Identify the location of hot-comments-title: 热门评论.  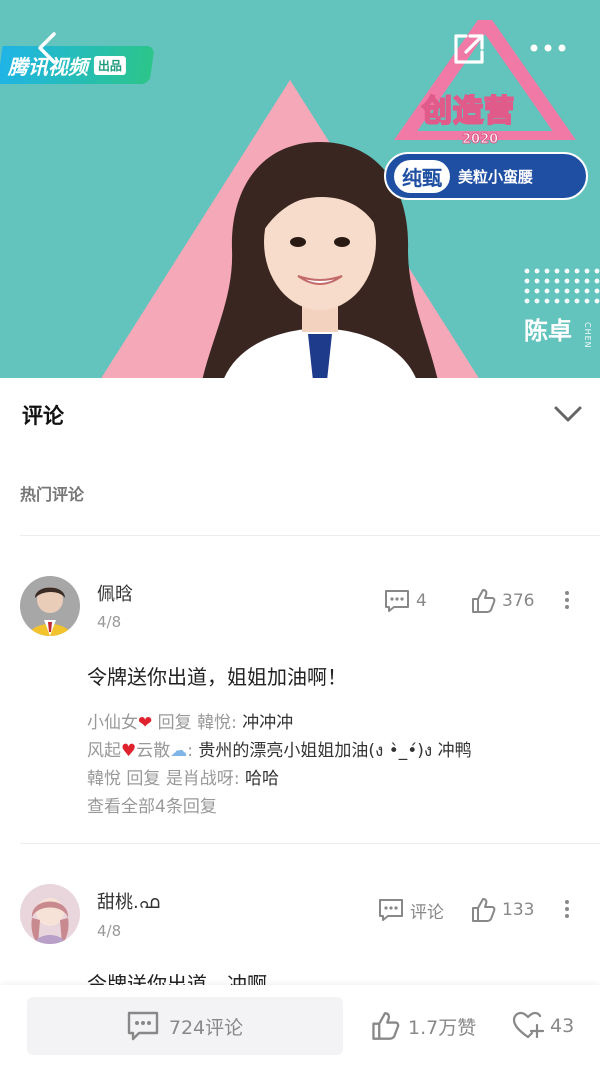
(52, 494).